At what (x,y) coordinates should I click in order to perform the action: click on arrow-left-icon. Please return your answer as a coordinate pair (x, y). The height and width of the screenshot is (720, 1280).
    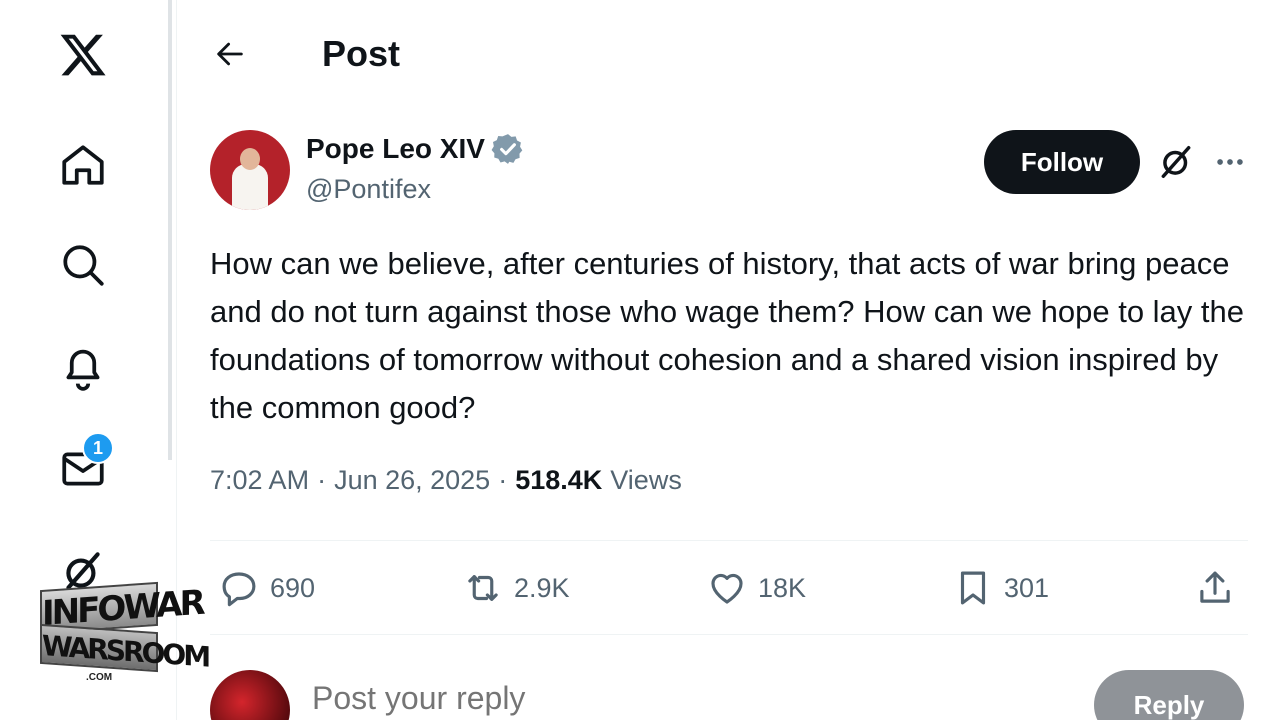
    Looking at the image, I should click on (230, 54).